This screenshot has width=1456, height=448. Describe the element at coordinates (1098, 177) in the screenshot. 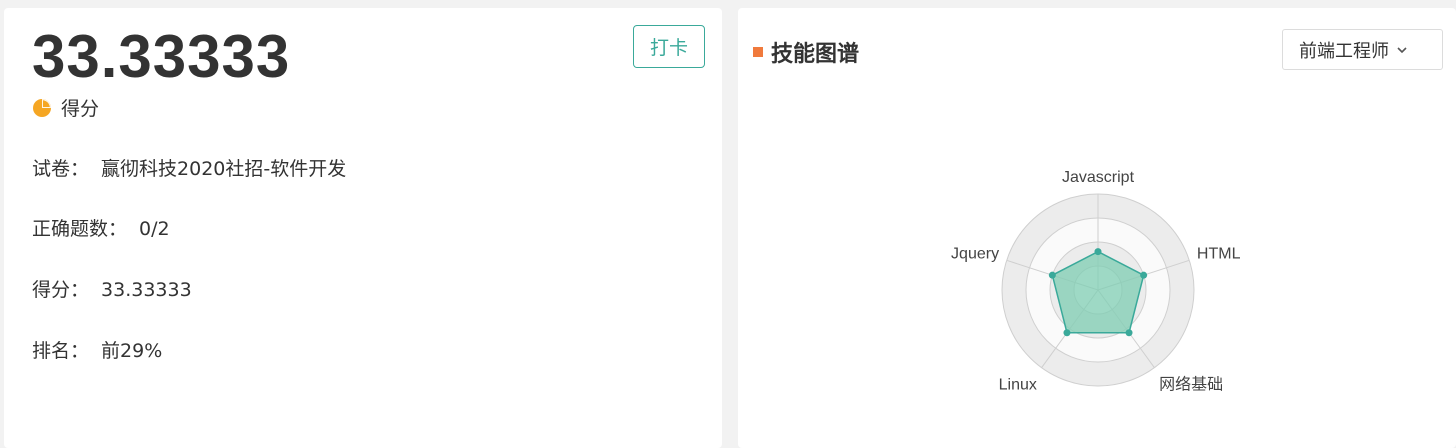

I see `radar-axis-label: Javascript` at that location.